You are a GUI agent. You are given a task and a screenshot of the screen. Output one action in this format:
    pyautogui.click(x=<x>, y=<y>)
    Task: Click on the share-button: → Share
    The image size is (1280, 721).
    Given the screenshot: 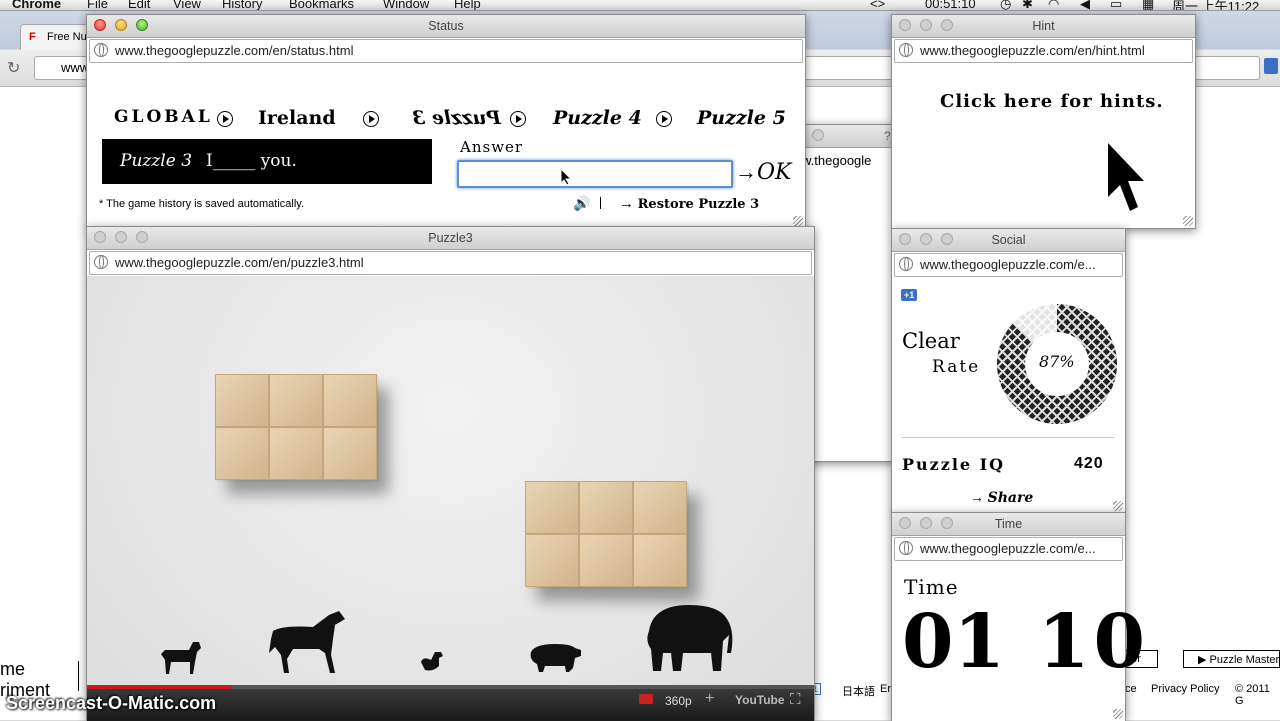 What is the action you would take?
    pyautogui.click(x=1001, y=497)
    